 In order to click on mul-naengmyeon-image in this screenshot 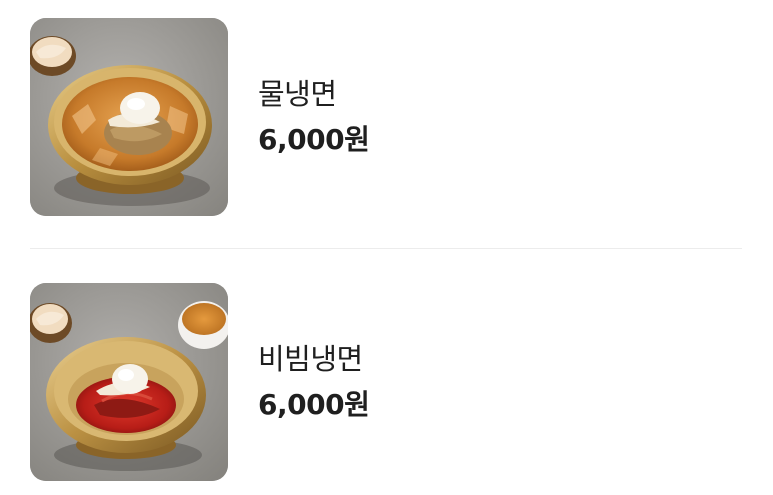, I will do `click(129, 117)`.